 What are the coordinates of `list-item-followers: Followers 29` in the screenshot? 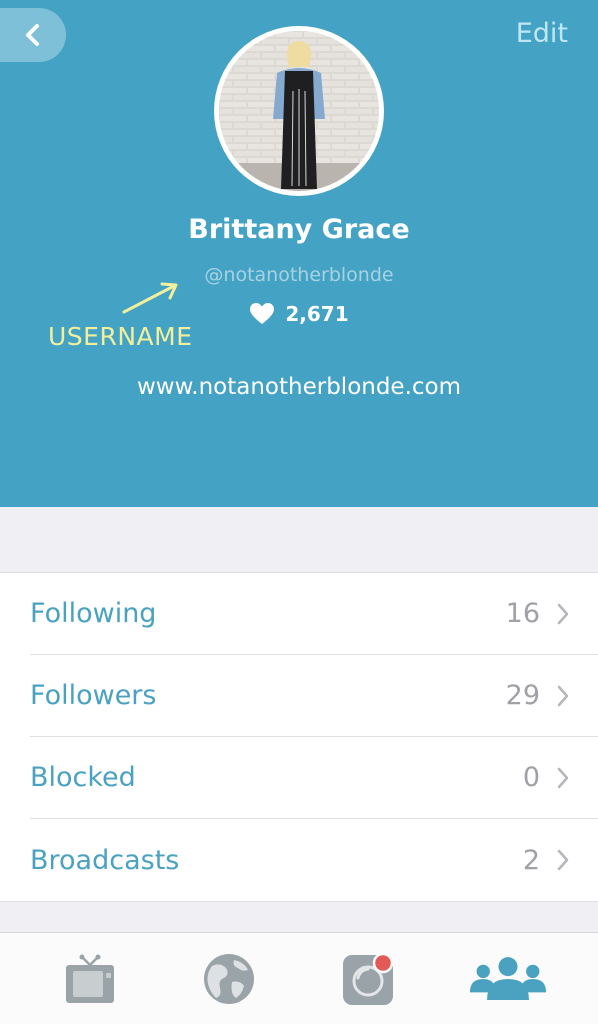 It's located at (314, 696).